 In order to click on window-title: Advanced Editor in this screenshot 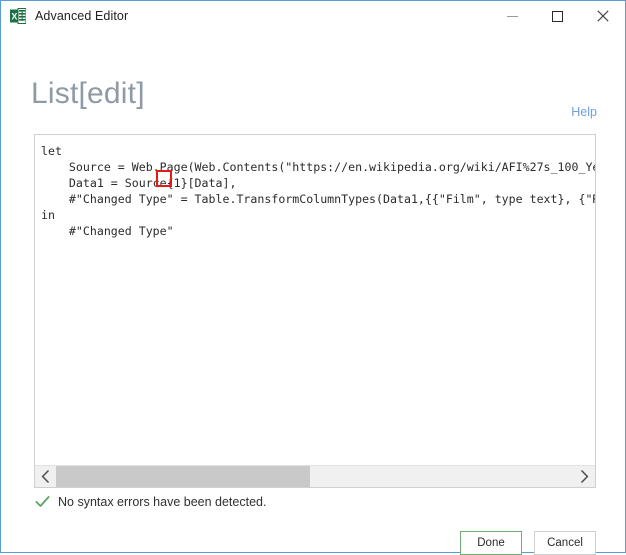, I will do `click(82, 16)`.